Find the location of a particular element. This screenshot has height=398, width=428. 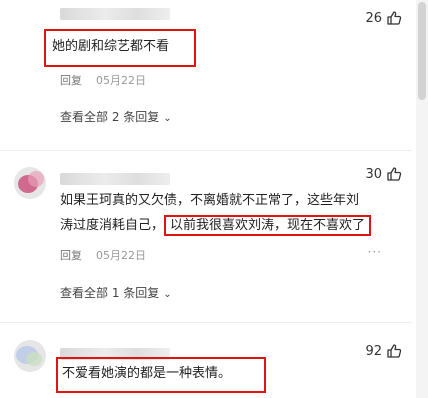

comment-text-plain: 涛过度消耗自己， is located at coordinates (112, 225).